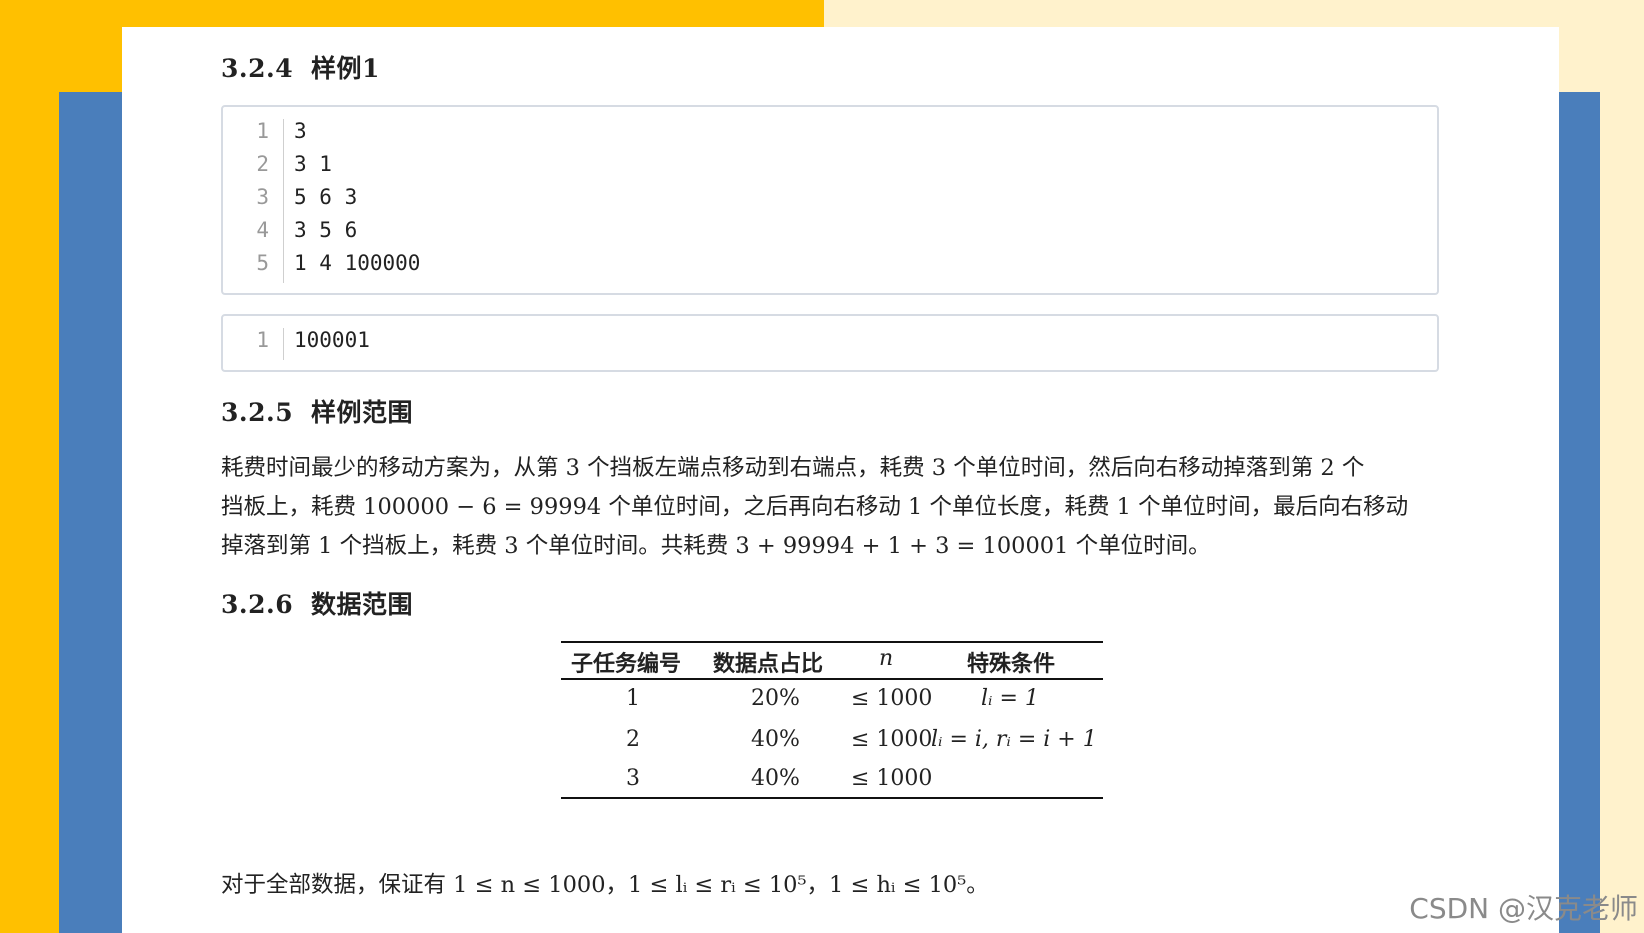 The width and height of the screenshot is (1644, 933). I want to click on code-text: 3 5 6, so click(326, 230).